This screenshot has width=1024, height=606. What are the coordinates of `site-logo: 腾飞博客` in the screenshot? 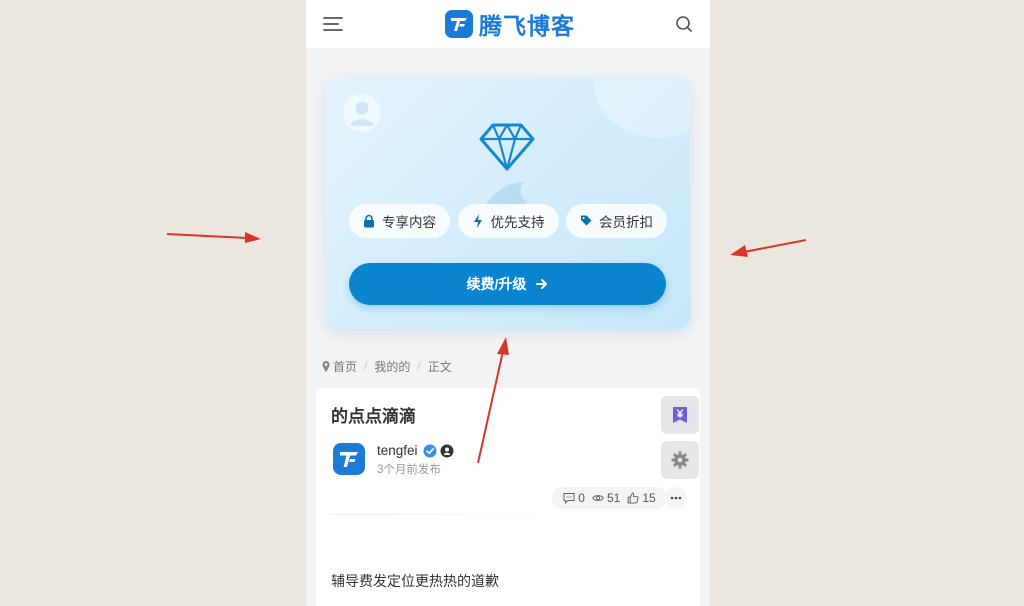 It's located at (510, 24).